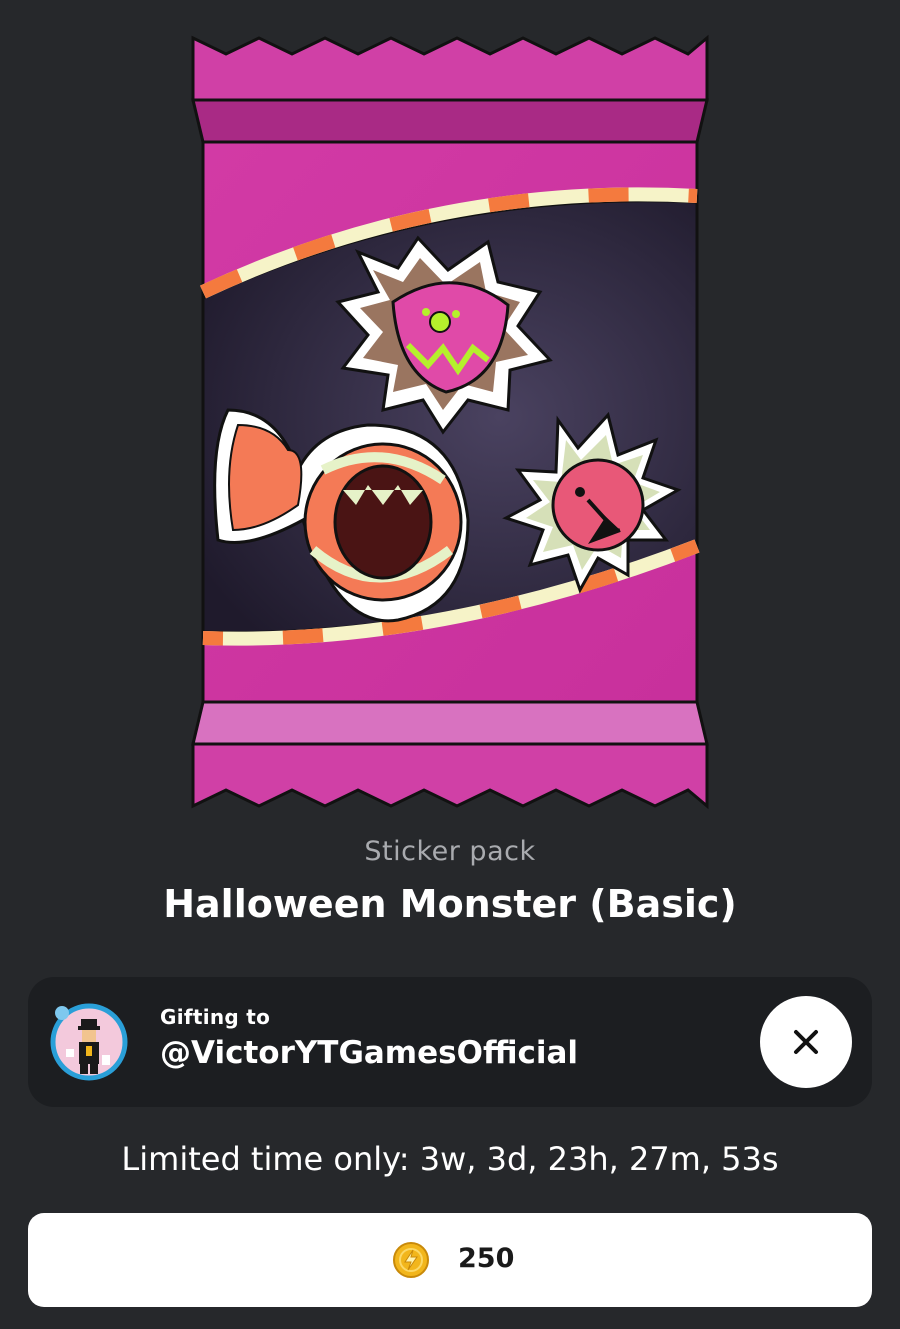 Image resolution: width=900 pixels, height=1329 pixels. Describe the element at coordinates (450, 904) in the screenshot. I see `pack-title: Halloween Monster (Basic)` at that location.